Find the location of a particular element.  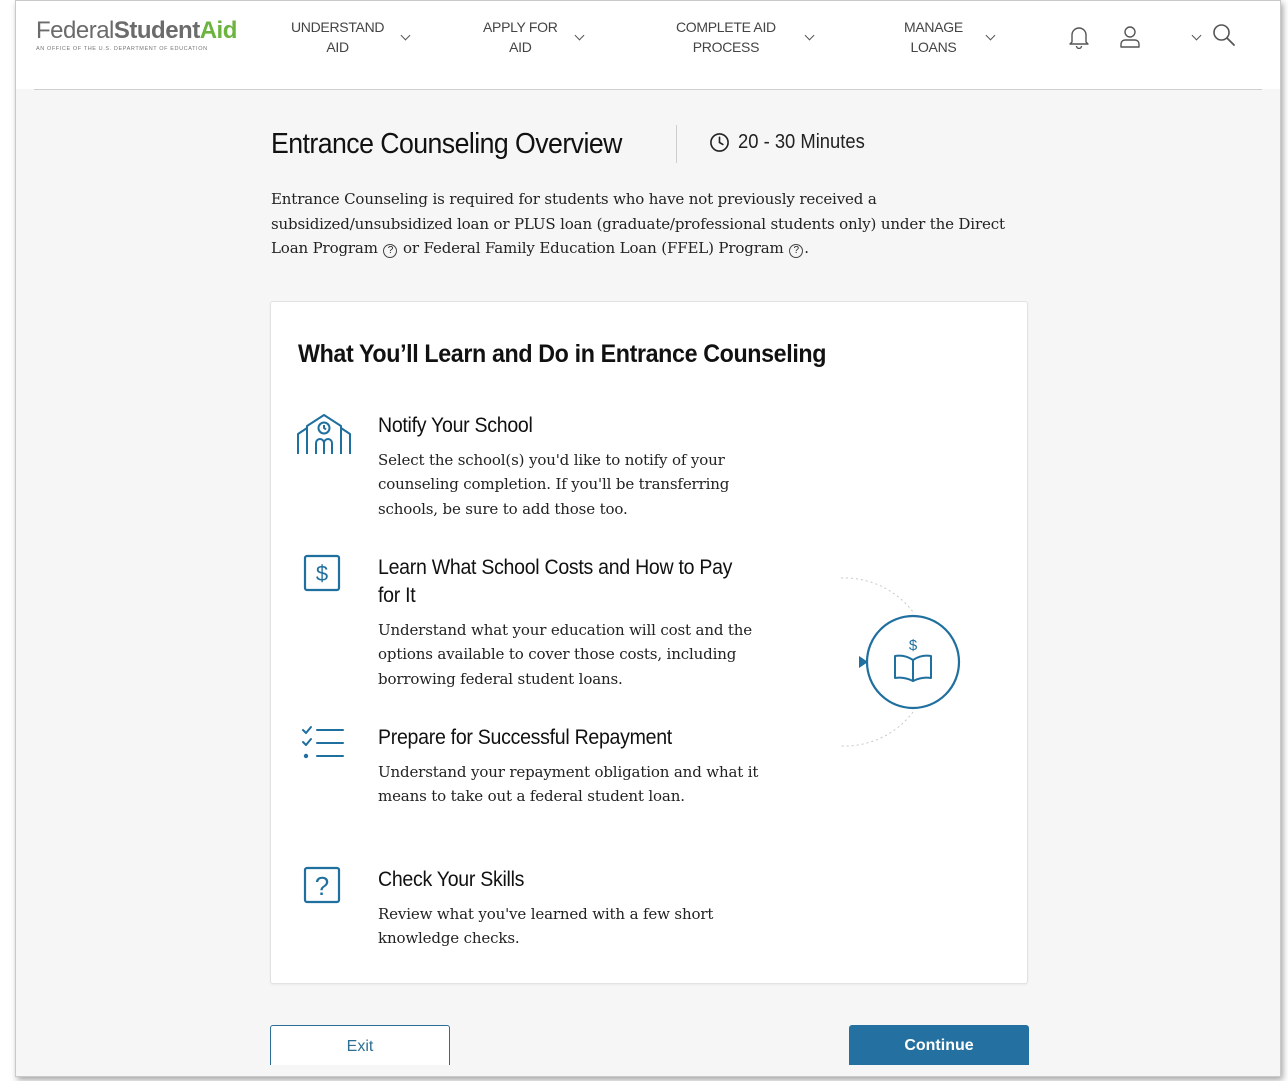

direct-loan-help-icon: ? is located at coordinates (390, 251).